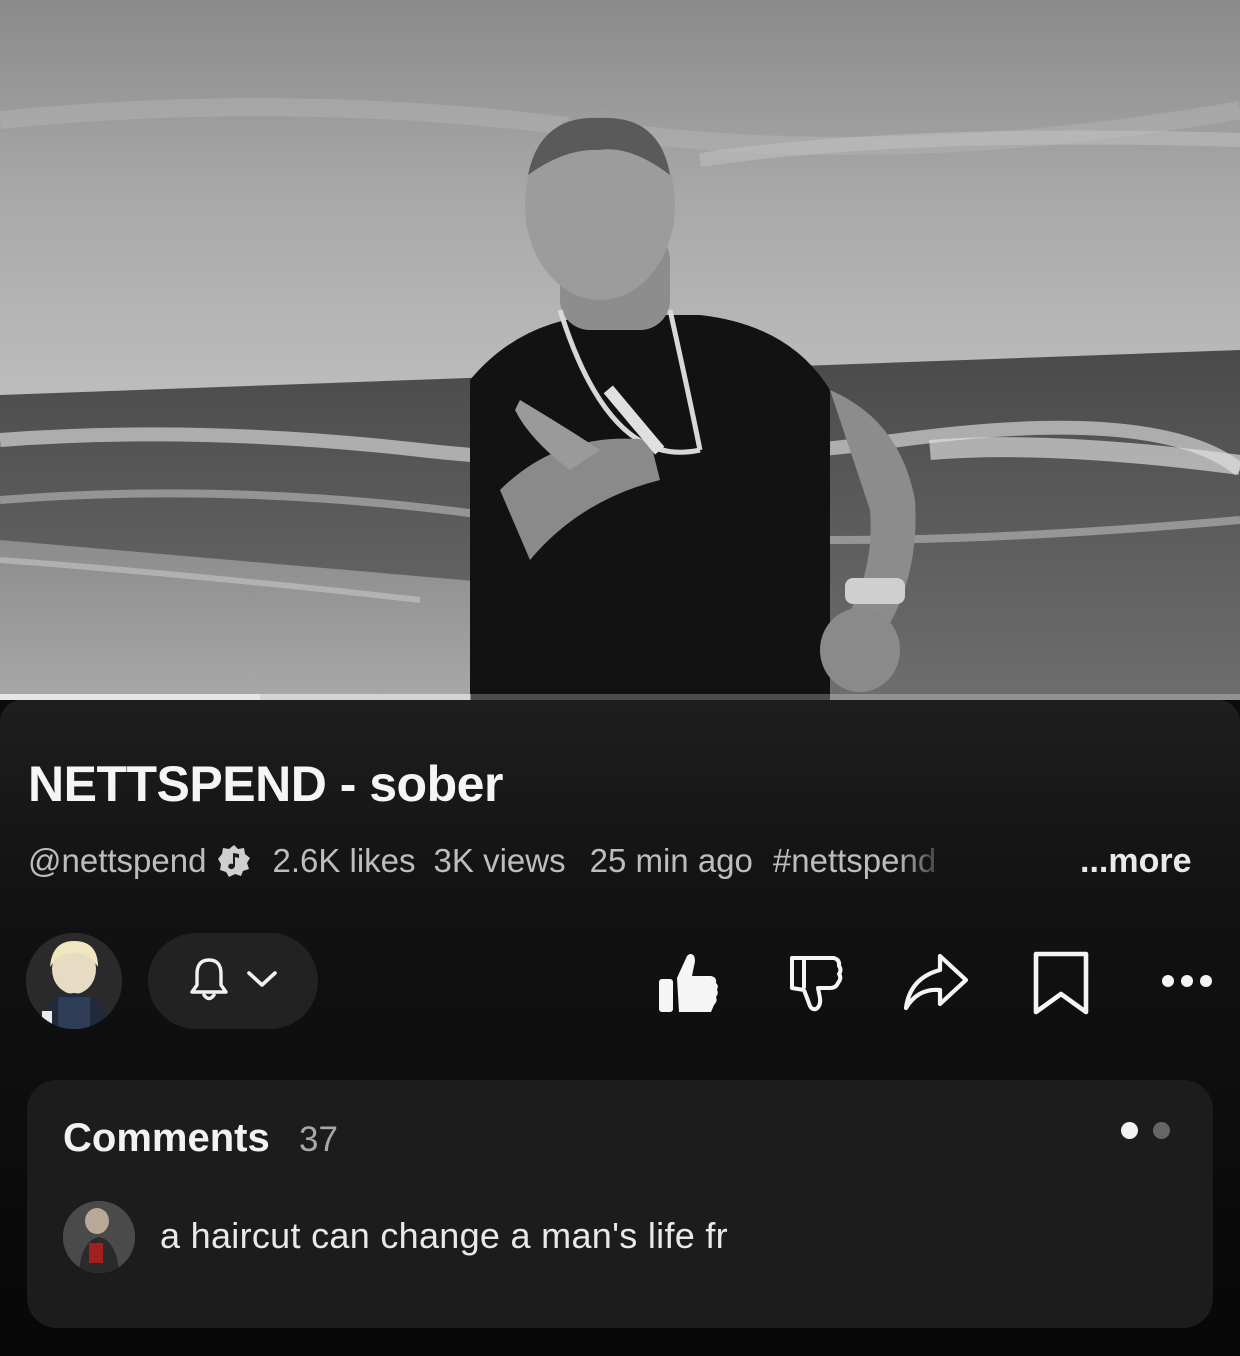 This screenshot has height=1356, width=1240. What do you see at coordinates (99, 1237) in the screenshot?
I see `commenter-avatar` at bounding box center [99, 1237].